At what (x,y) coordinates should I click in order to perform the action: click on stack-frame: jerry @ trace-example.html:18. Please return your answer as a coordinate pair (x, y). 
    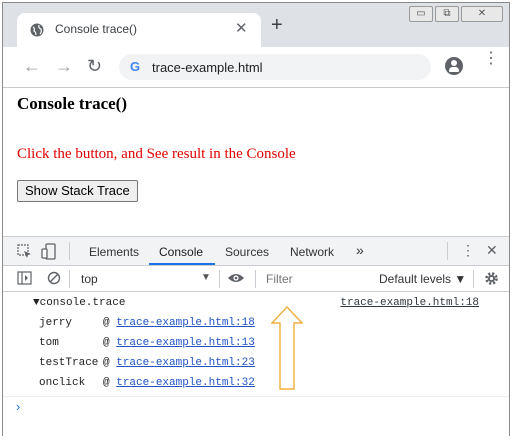
    Looking at the image, I should click on (147, 323).